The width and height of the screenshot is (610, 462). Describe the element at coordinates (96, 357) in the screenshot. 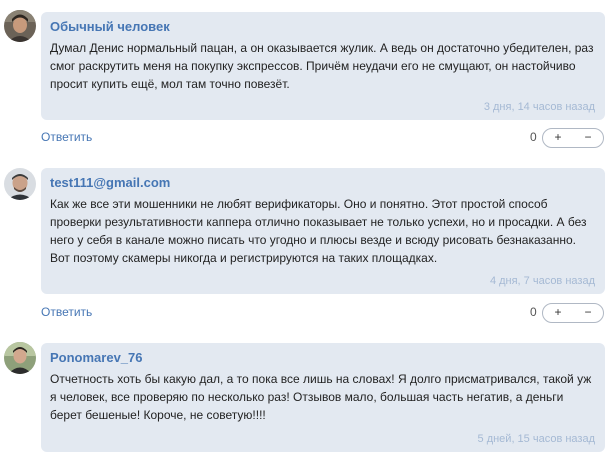

I see `comment-author: Ponomarev_76` at that location.